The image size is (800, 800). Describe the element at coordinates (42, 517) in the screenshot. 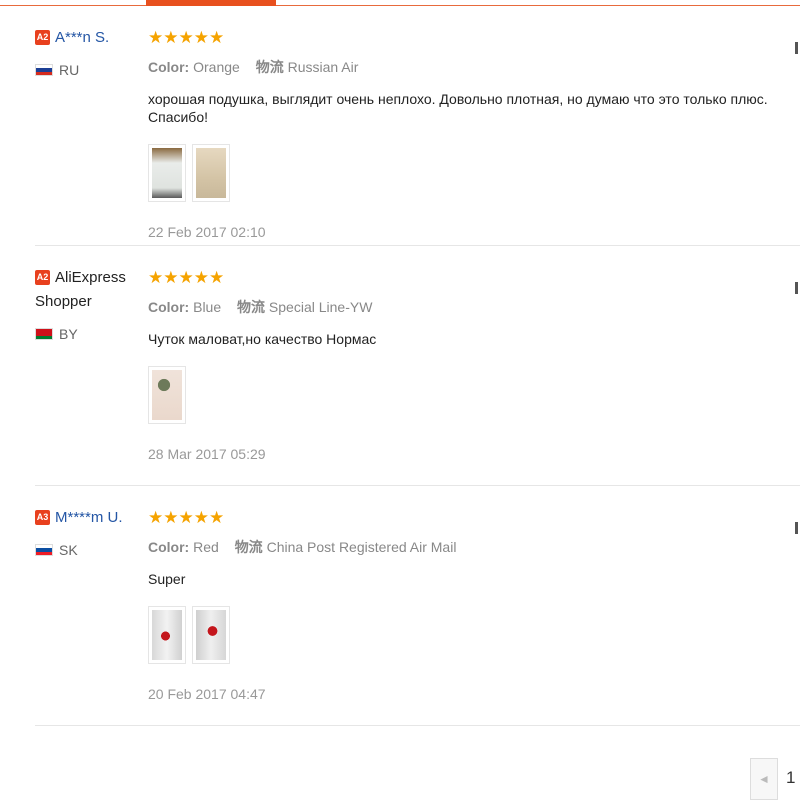

I see `buyer-level-badge: A3` at that location.